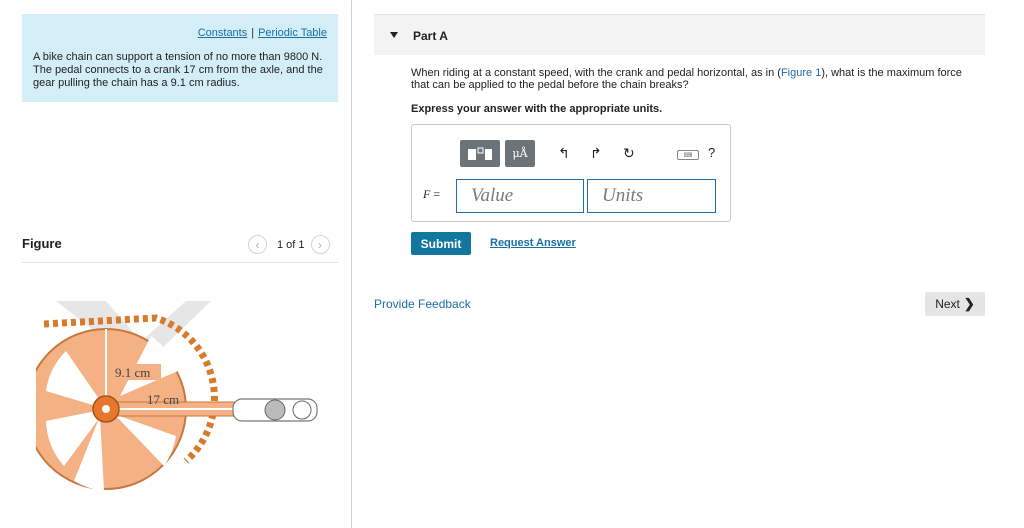 The image size is (1024, 528). I want to click on request-answer-link: Request Answer, so click(533, 243).